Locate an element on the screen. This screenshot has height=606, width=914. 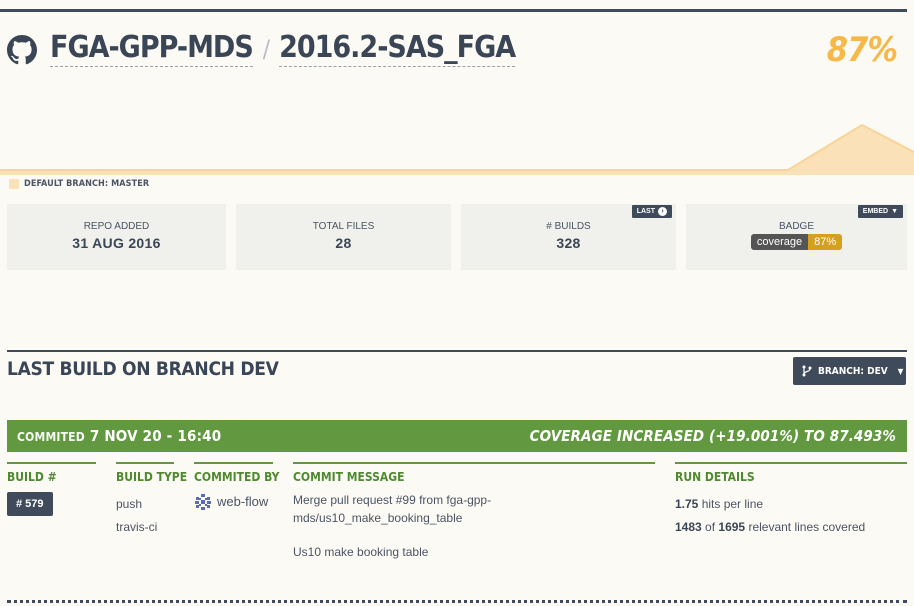
stat-value: 328 is located at coordinates (568, 243).